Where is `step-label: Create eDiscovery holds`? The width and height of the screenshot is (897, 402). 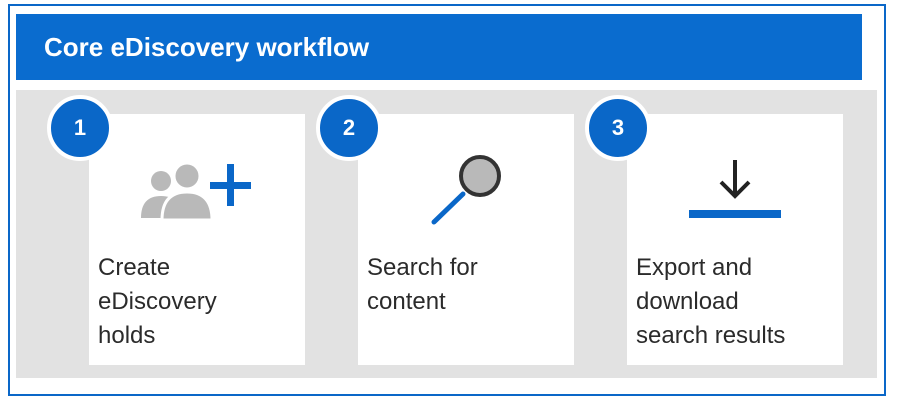
step-label: Create eDiscovery holds is located at coordinates (198, 302).